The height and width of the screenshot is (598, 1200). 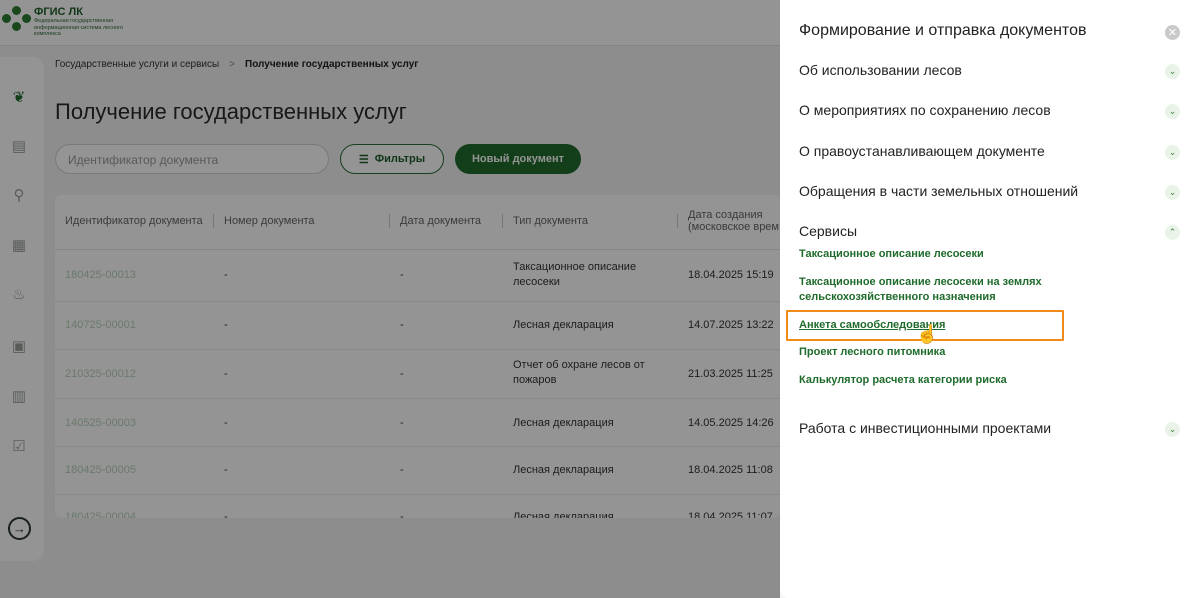 I want to click on close-icon: ✕, so click(x=1172, y=32).